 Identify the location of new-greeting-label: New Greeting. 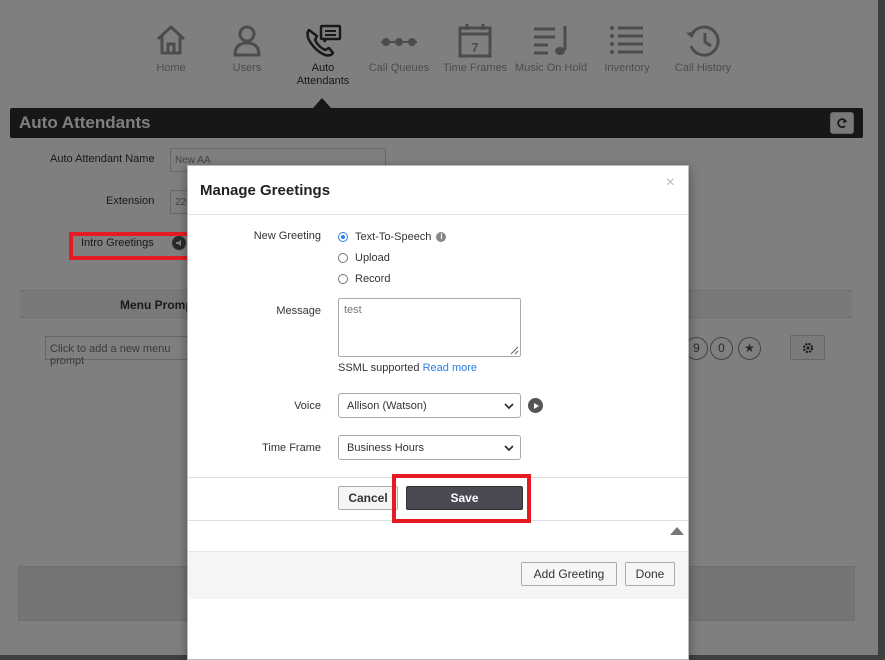
(287, 236).